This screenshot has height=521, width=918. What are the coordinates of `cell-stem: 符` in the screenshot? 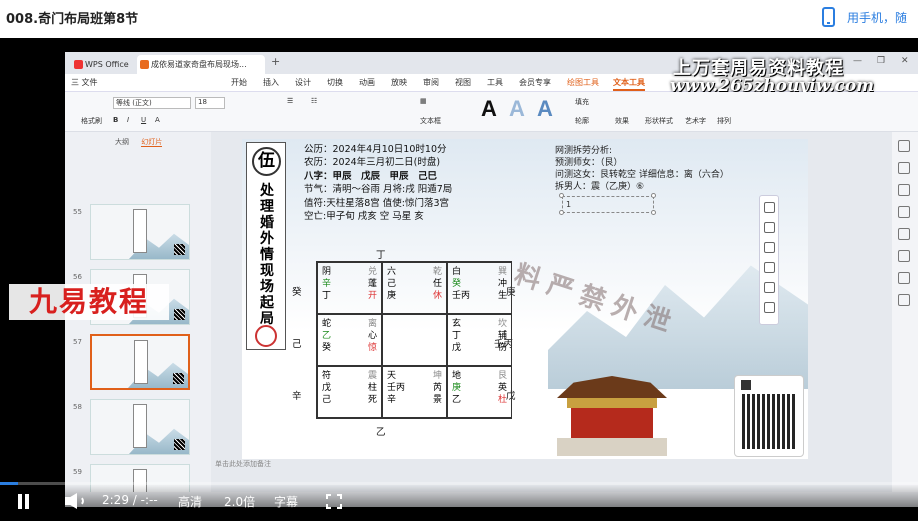 It's located at (327, 376).